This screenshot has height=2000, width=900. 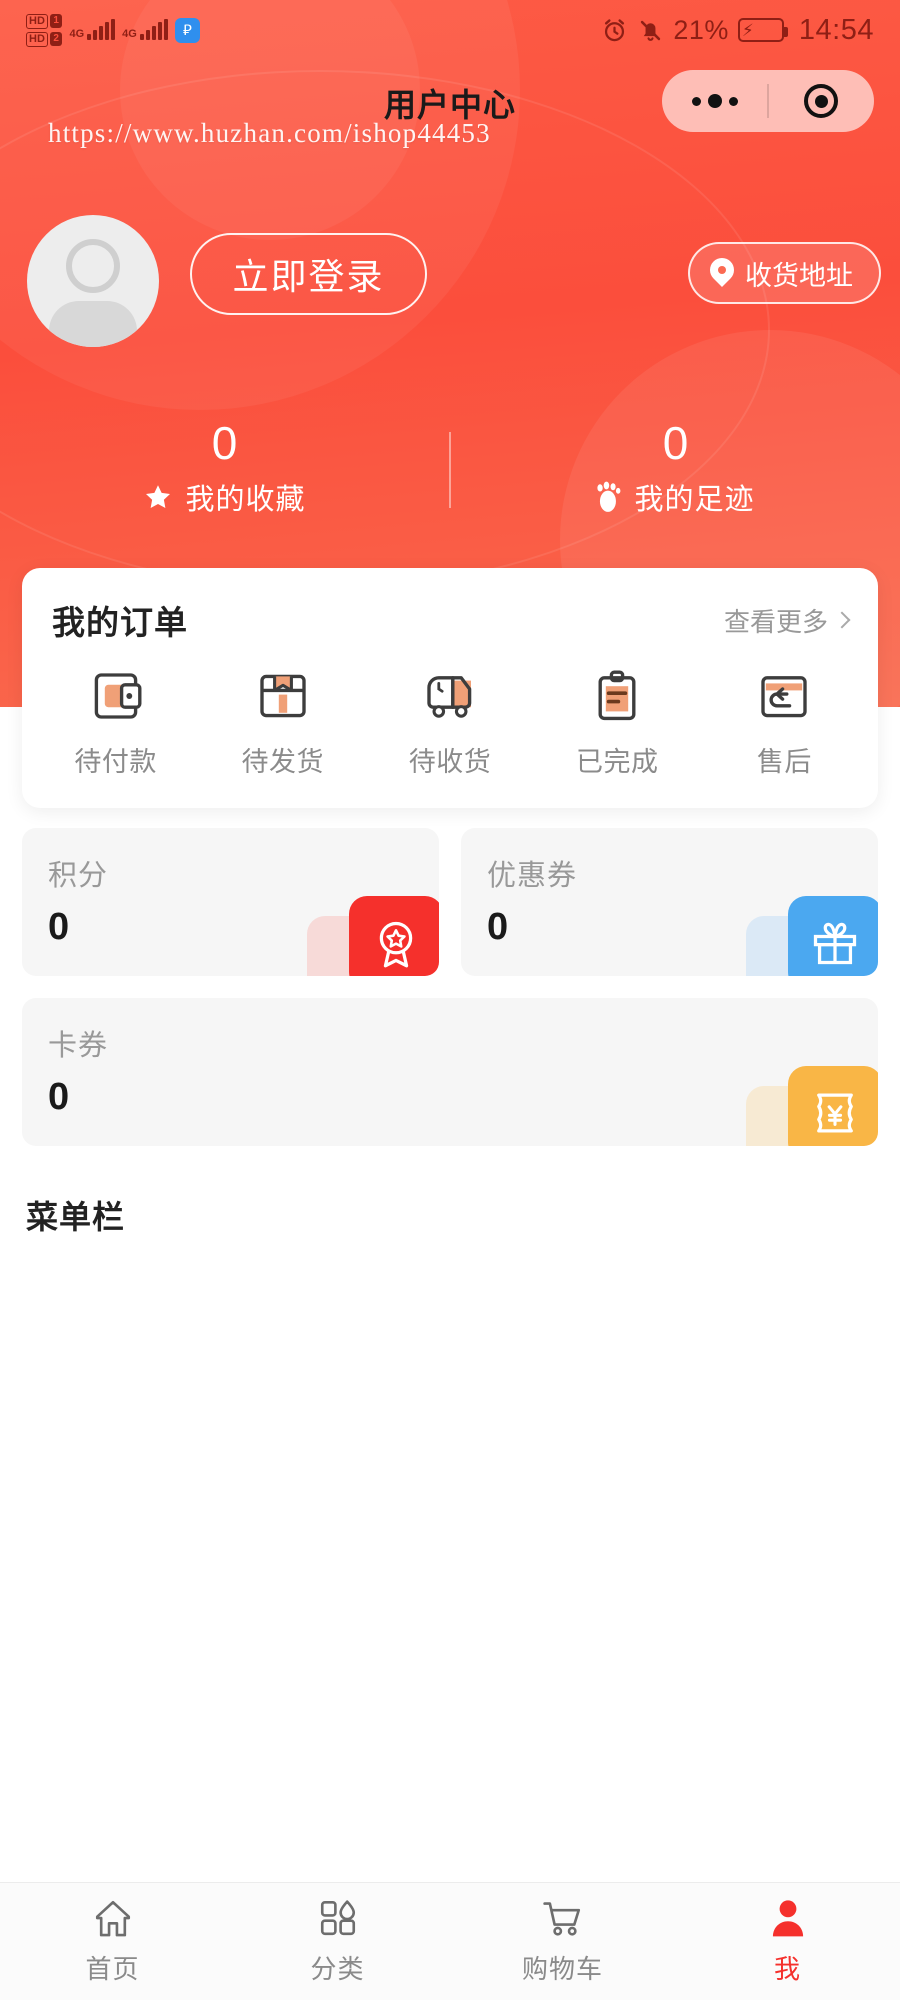 I want to click on tab-category: 分类, so click(x=337, y=1941).